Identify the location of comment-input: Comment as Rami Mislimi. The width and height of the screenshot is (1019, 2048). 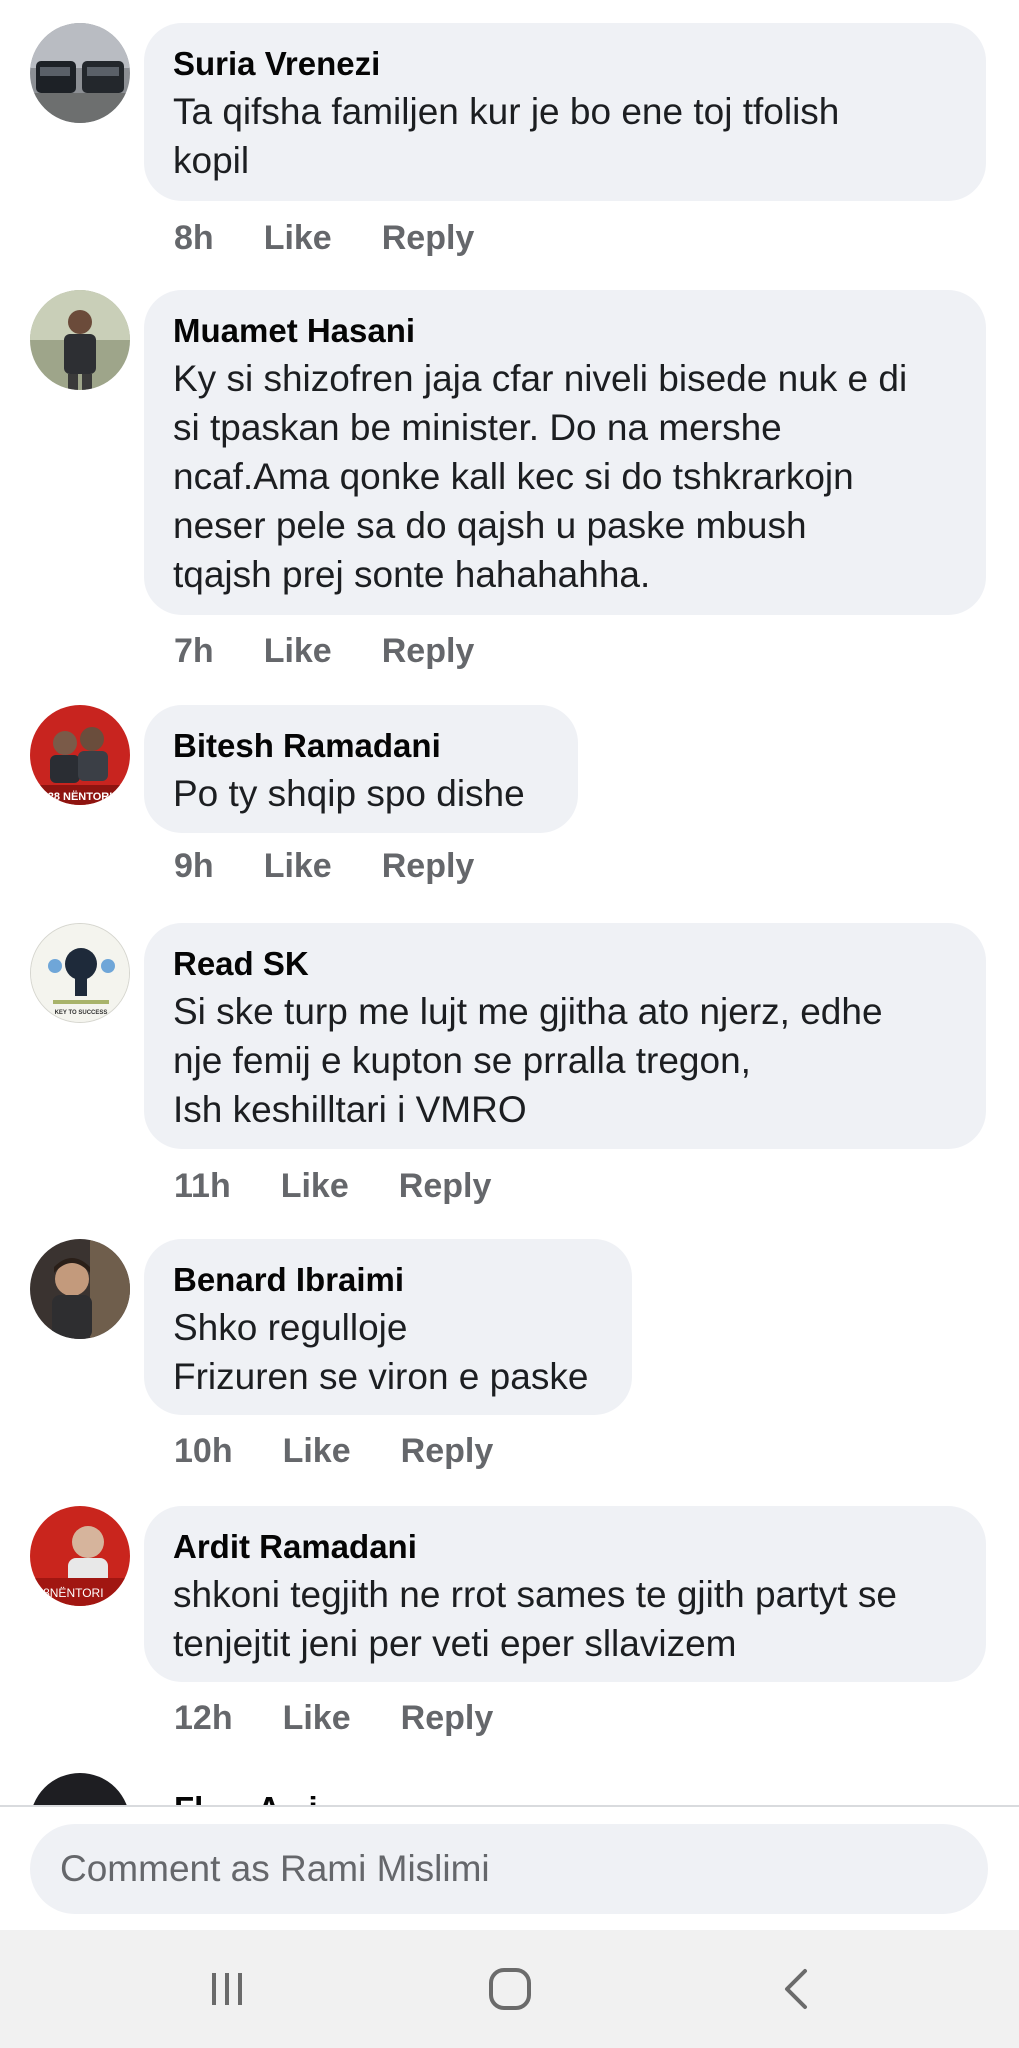
(509, 1869).